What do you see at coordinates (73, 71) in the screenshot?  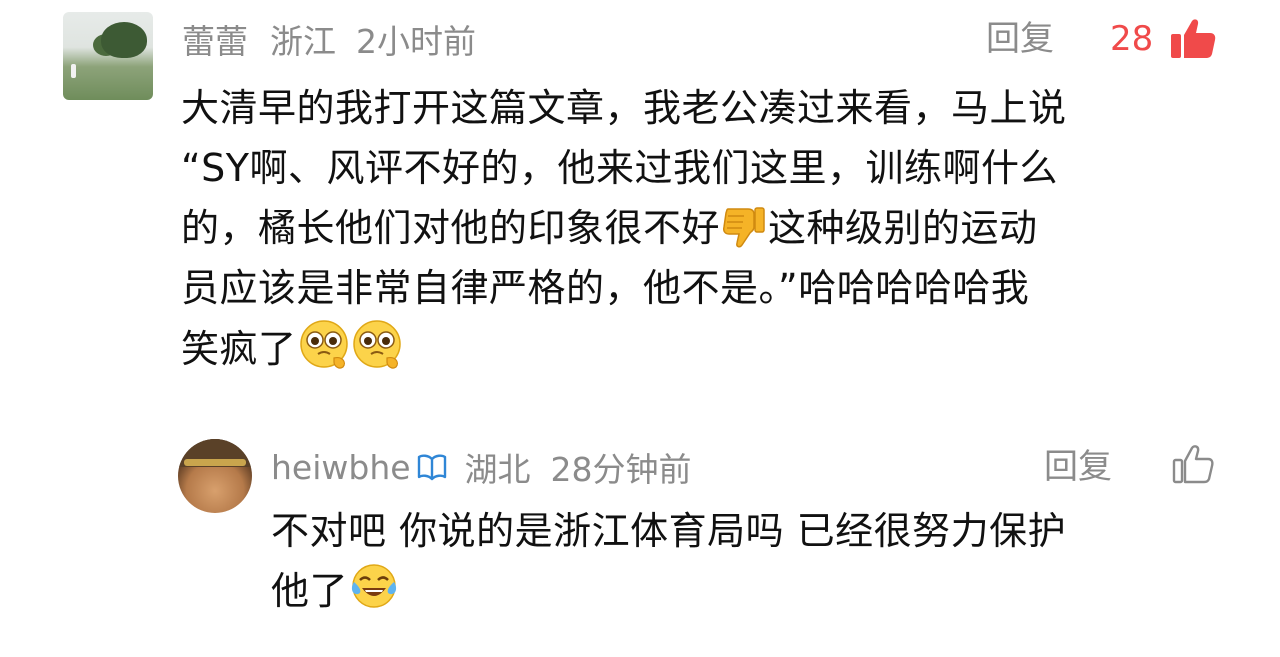 I see `avatar-person-shape` at bounding box center [73, 71].